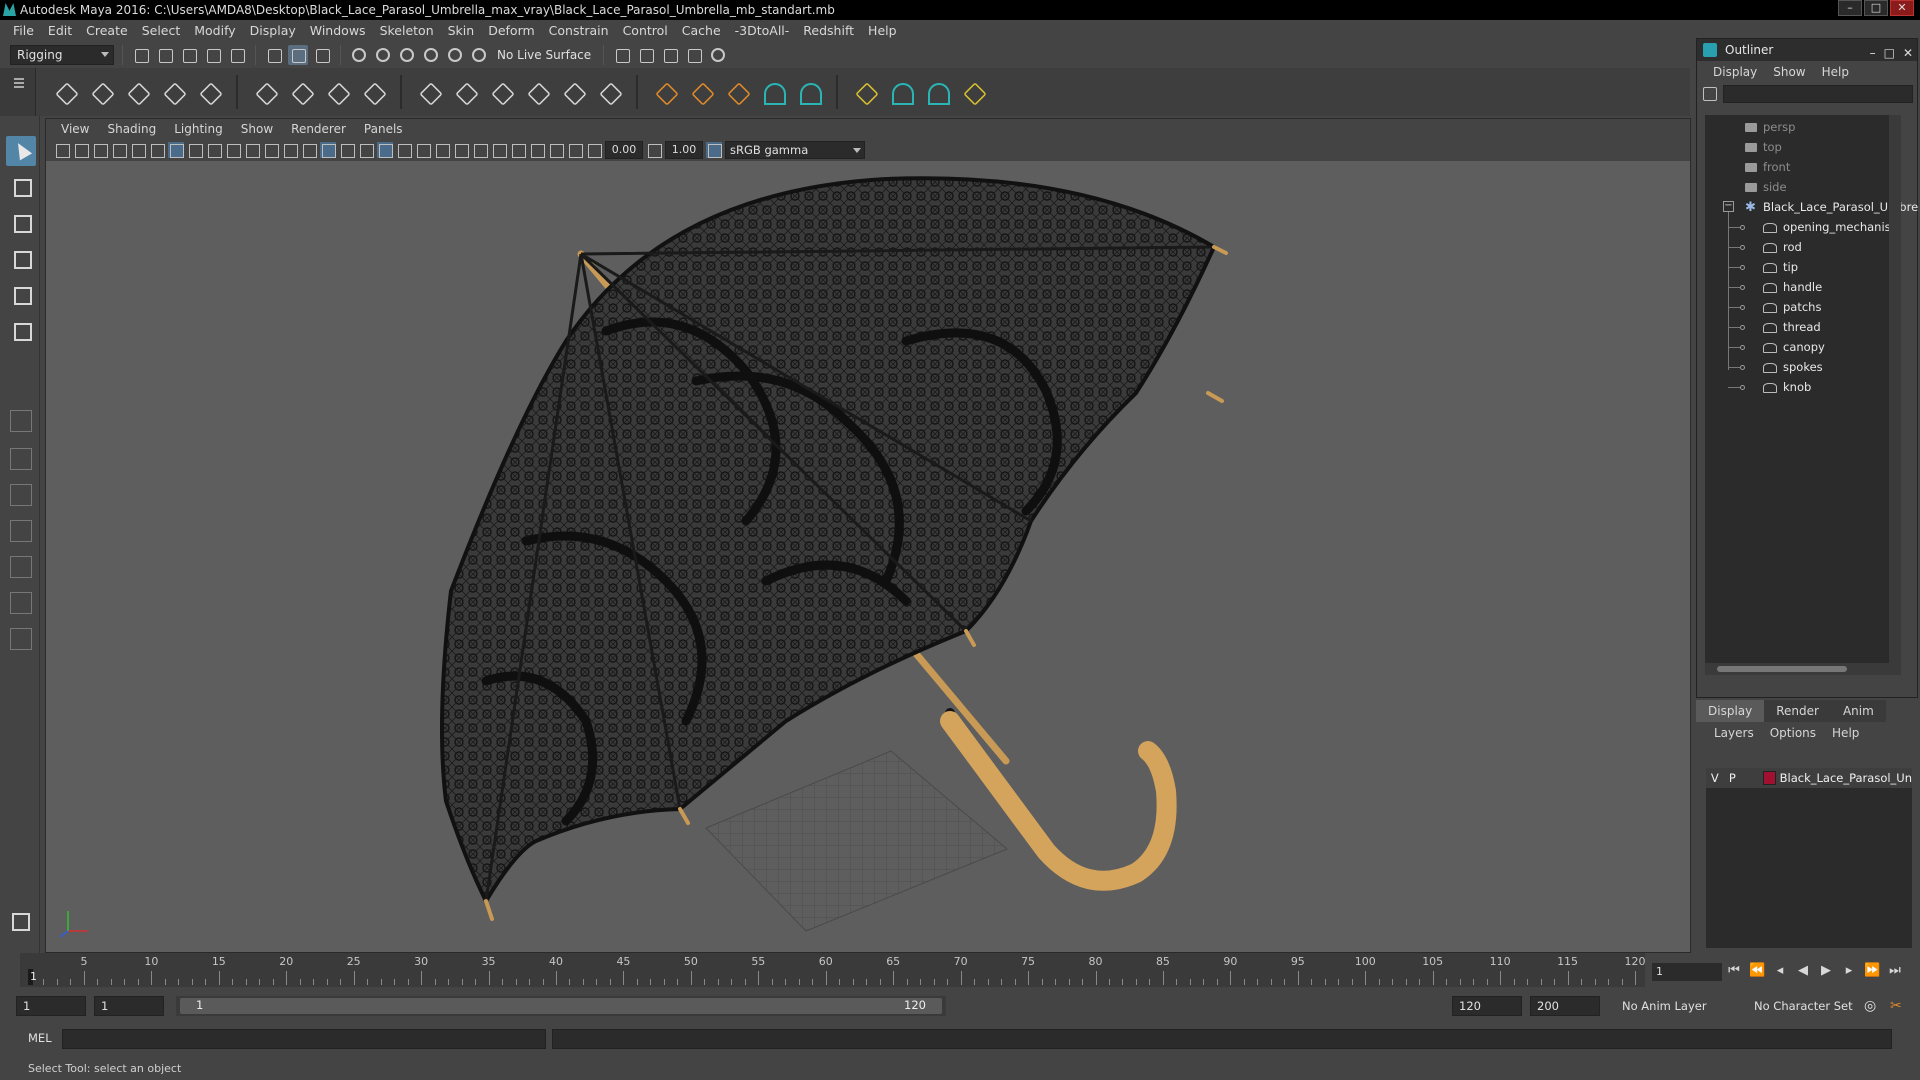  Describe the element at coordinates (157, 150) in the screenshot. I see `grease-pencil-icon` at that location.